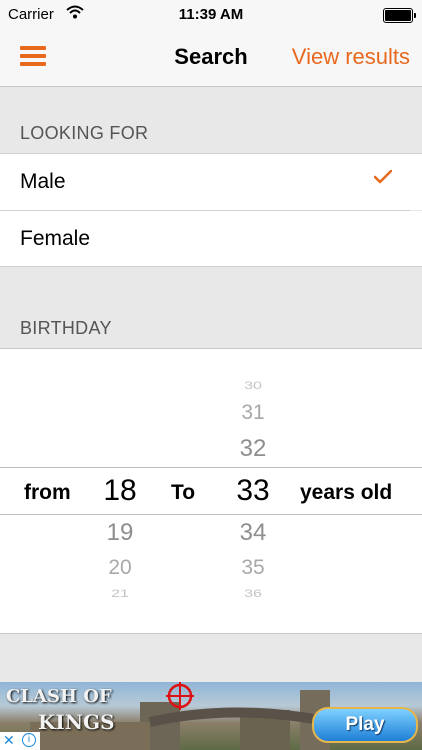  Describe the element at coordinates (399, 15) in the screenshot. I see `battery-icon` at that location.